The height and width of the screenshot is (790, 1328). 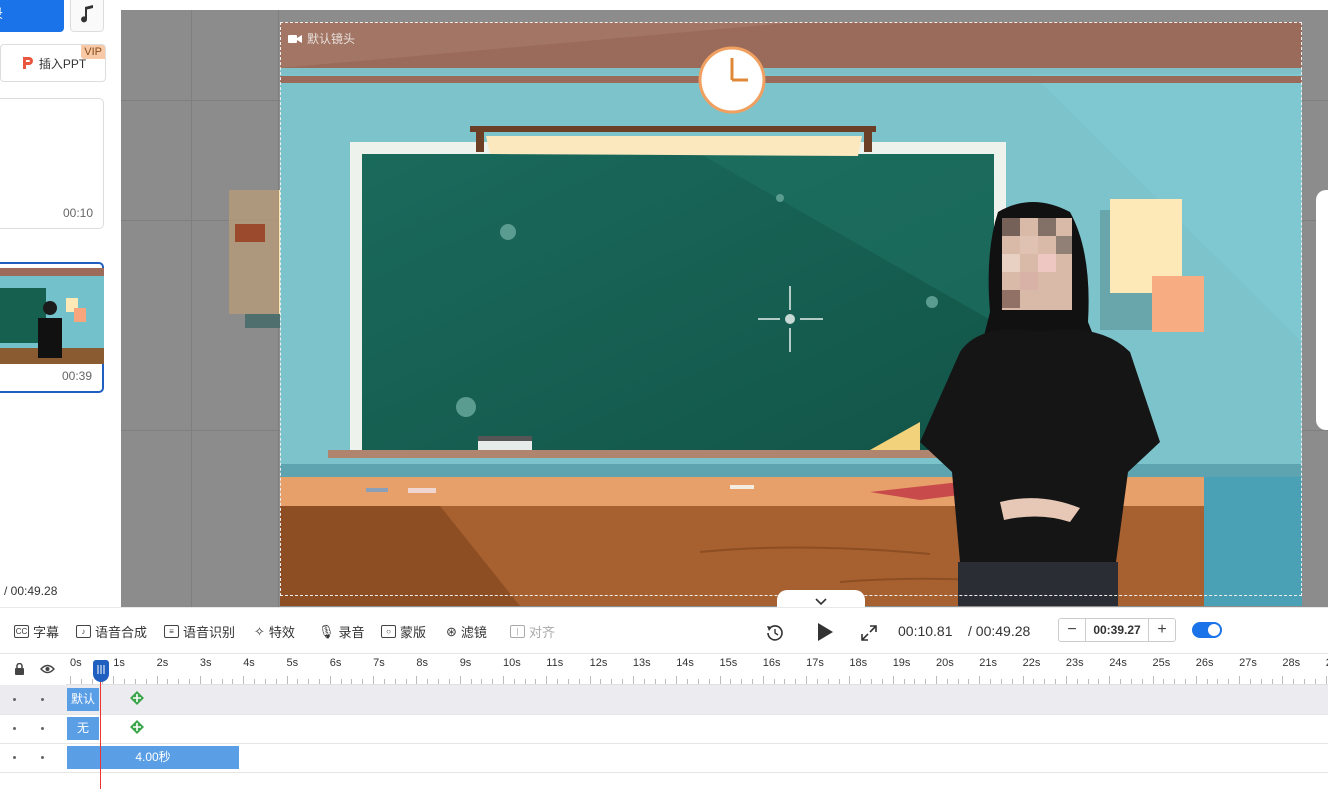 What do you see at coordinates (517, 631) in the screenshot?
I see `align-icon: |` at bounding box center [517, 631].